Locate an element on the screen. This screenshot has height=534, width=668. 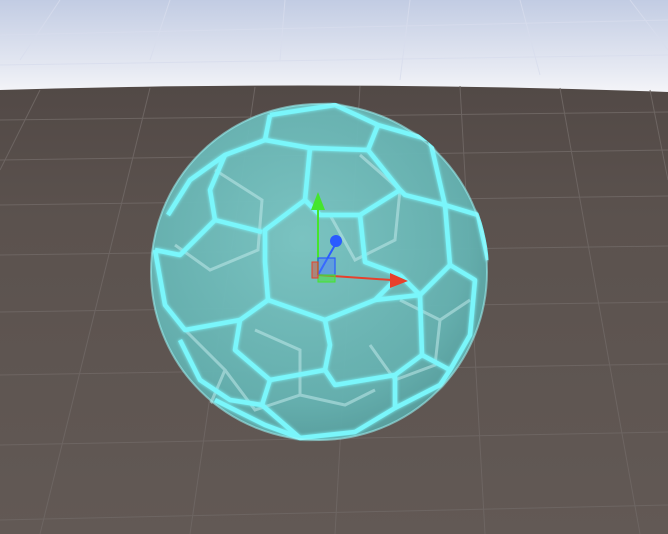
xz-plane-handle is located at coordinates (326, 278).